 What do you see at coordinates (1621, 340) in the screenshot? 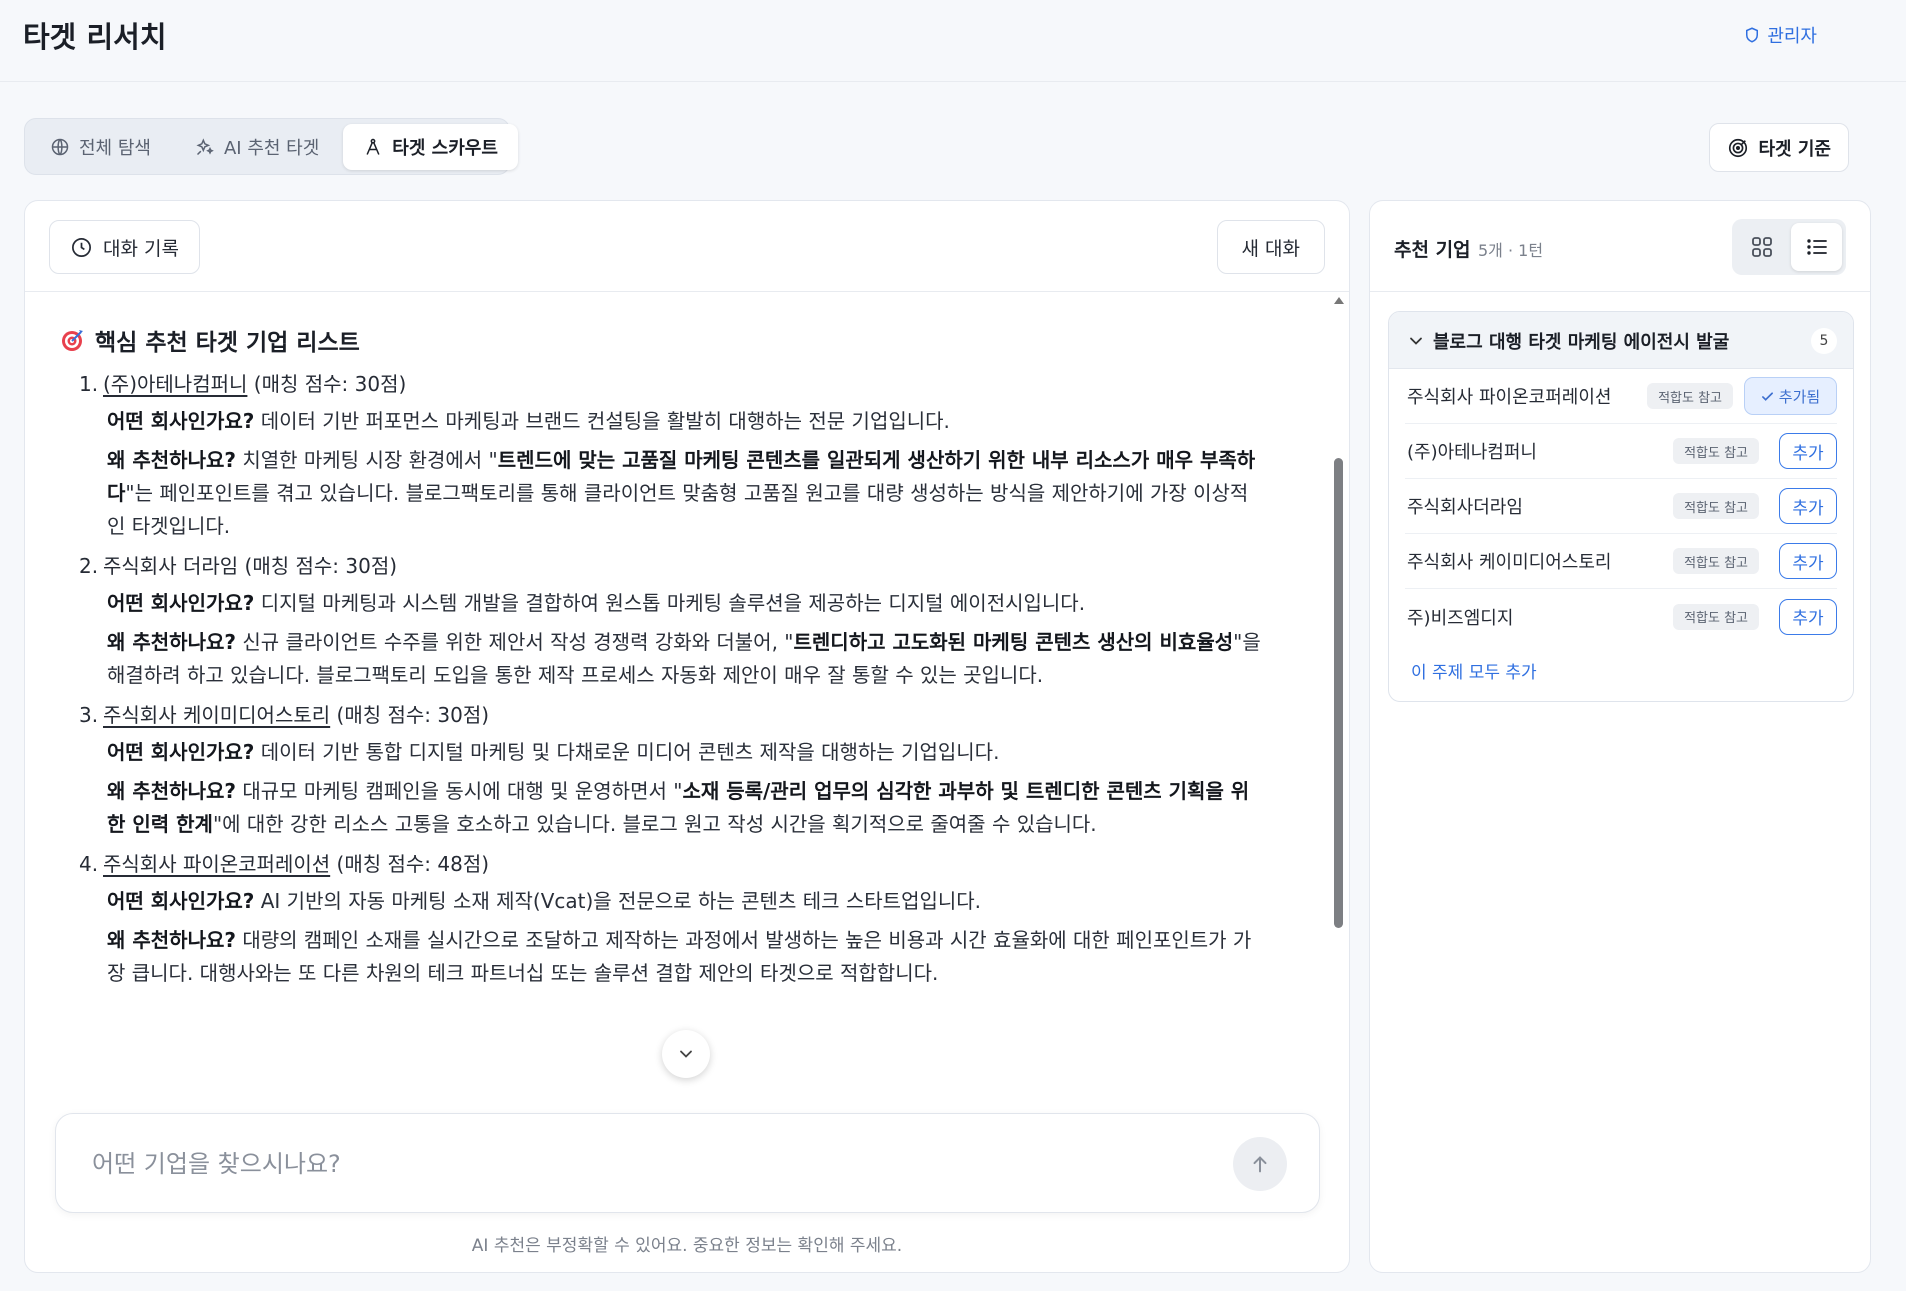
I see `group-header: 블로그 대행 타겟 마케팅 에이전시 발굴 5` at bounding box center [1621, 340].